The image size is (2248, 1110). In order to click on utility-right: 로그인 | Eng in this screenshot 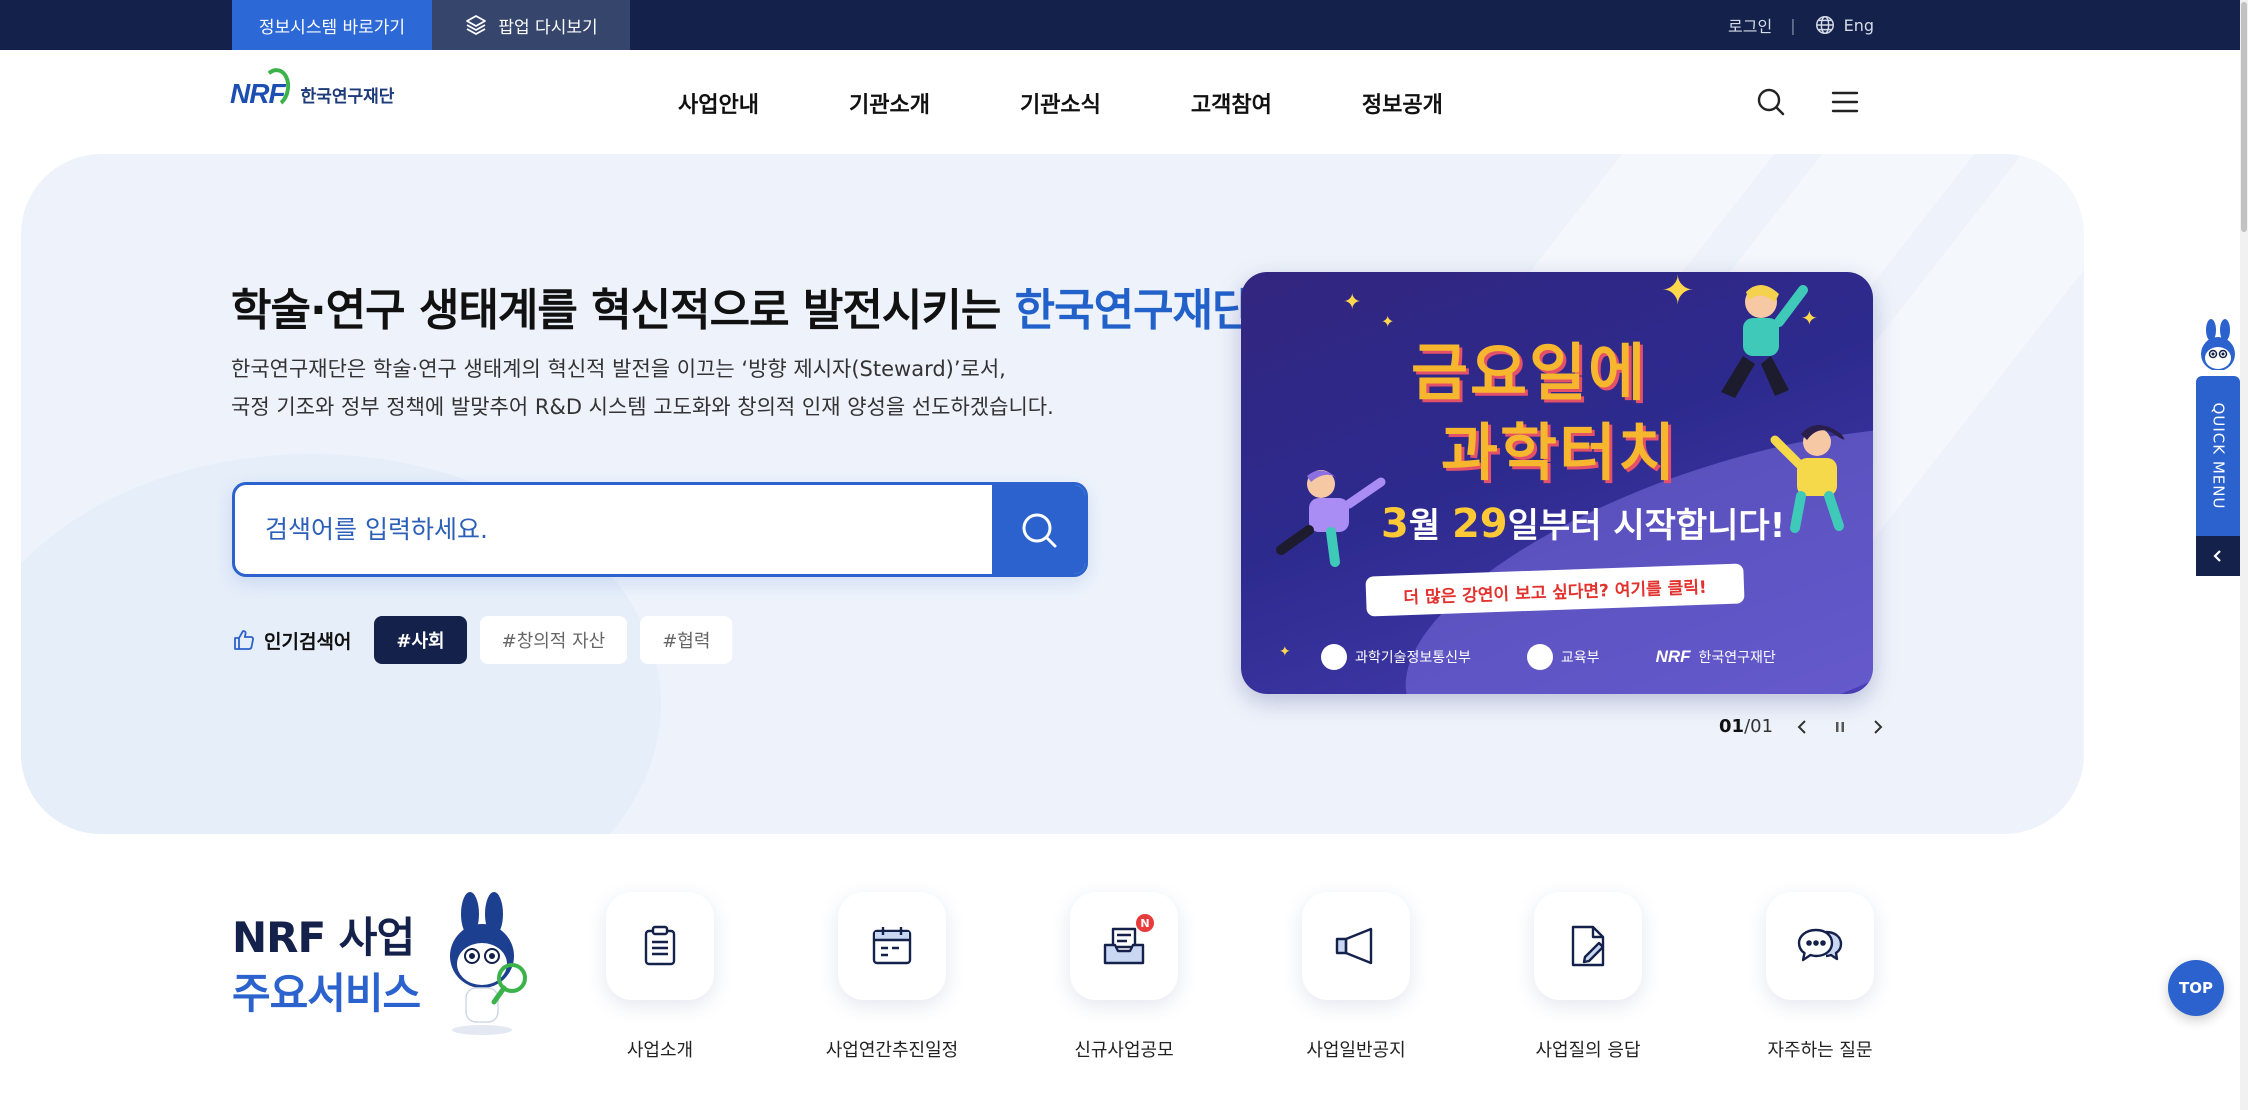, I will do `click(1801, 25)`.